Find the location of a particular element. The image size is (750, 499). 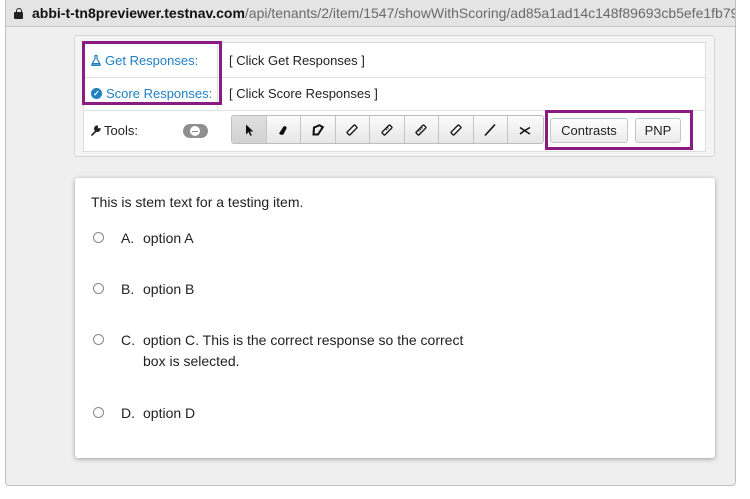

pointer-icon is located at coordinates (249, 130).